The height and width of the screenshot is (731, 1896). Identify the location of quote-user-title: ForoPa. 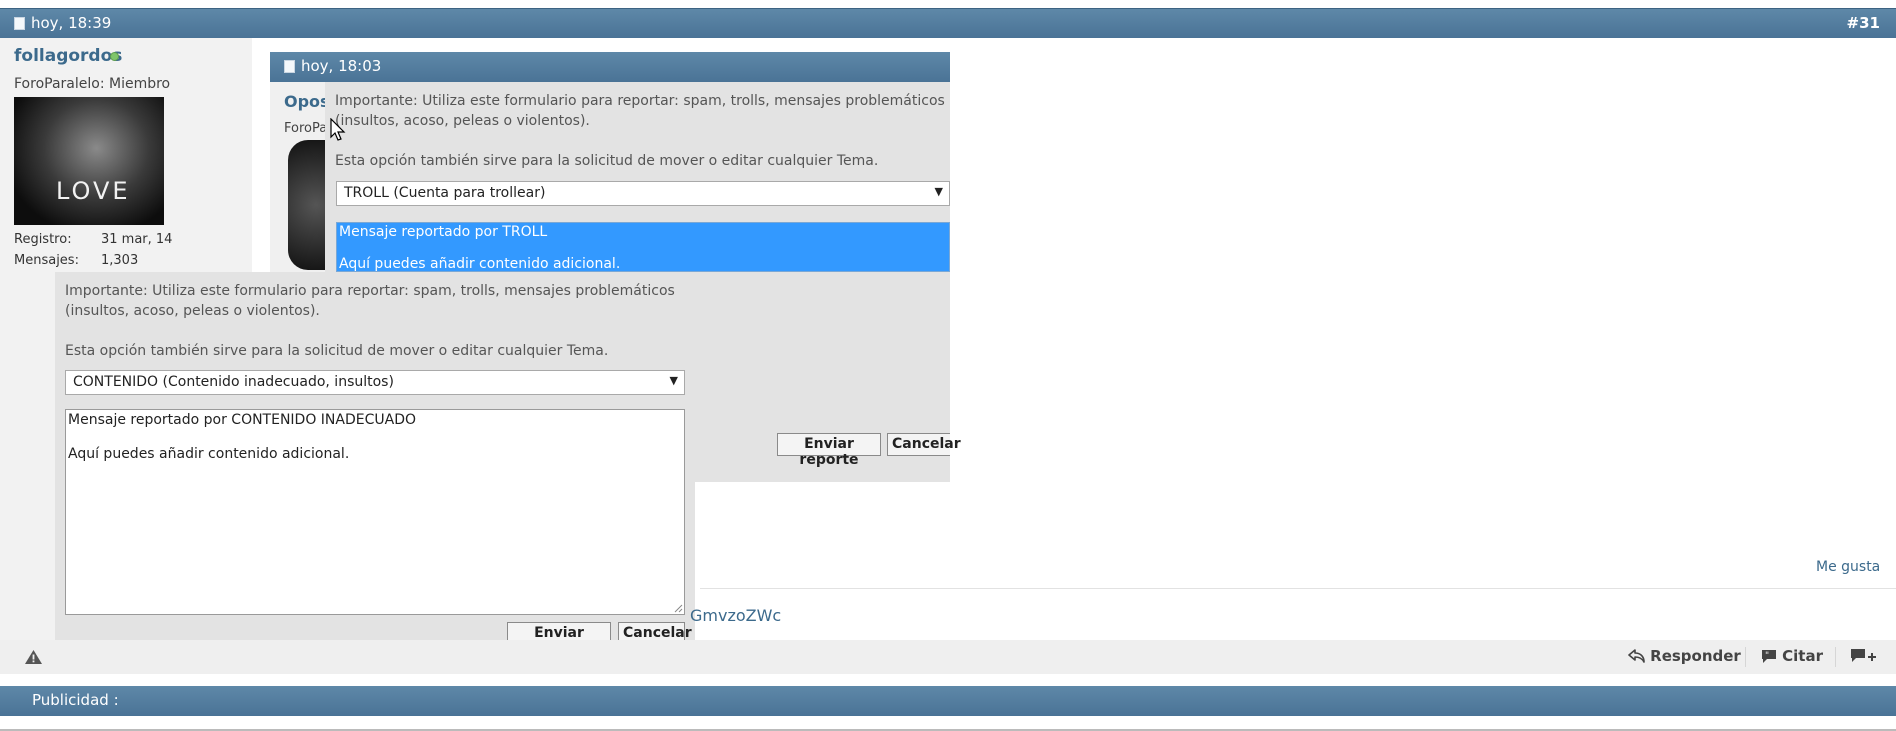
(306, 128).